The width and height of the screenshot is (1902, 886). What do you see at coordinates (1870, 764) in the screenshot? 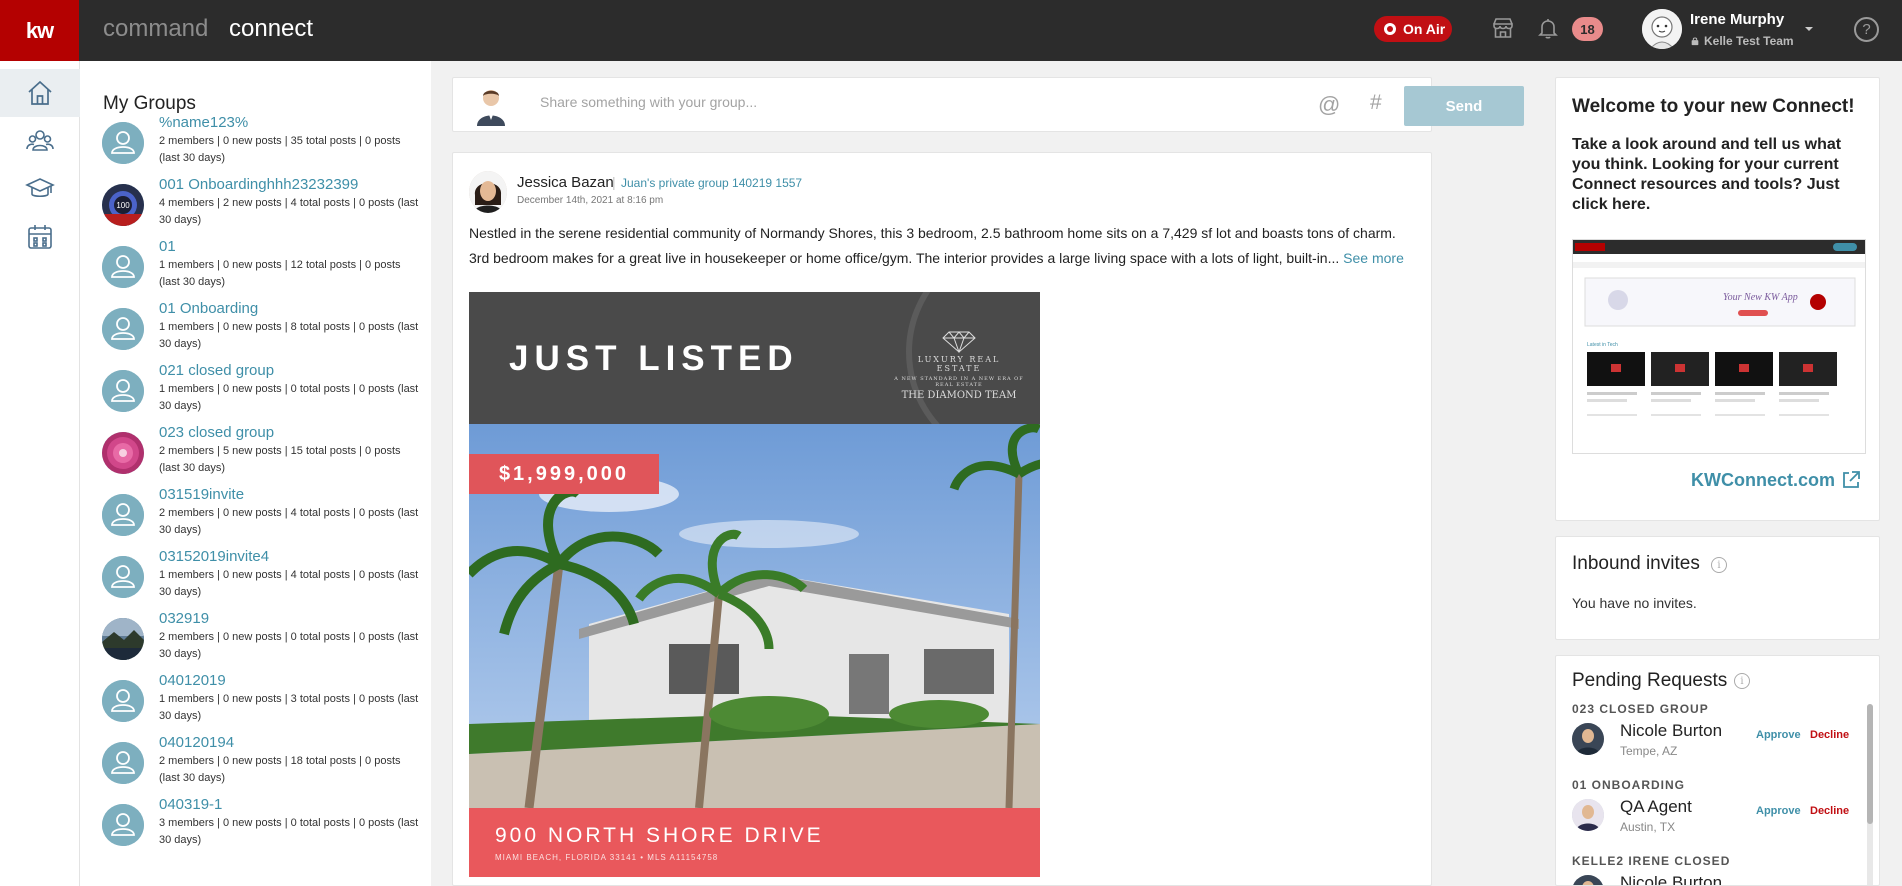
I see `scrollbar-thumb` at bounding box center [1870, 764].